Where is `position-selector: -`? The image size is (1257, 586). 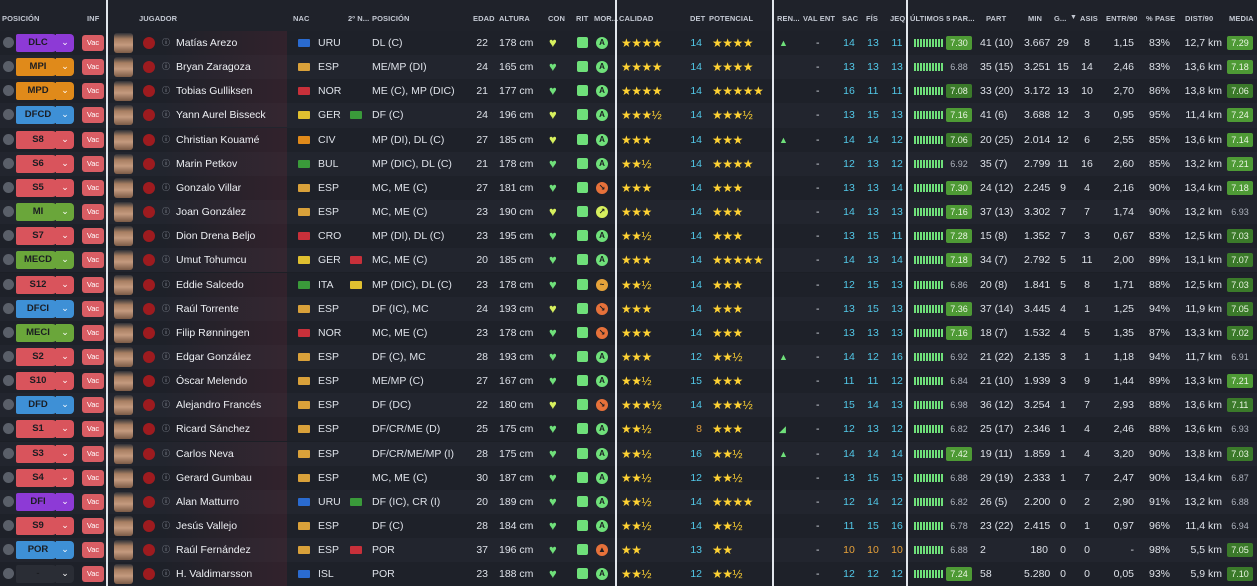
position-selector: - is located at coordinates (38, 574).